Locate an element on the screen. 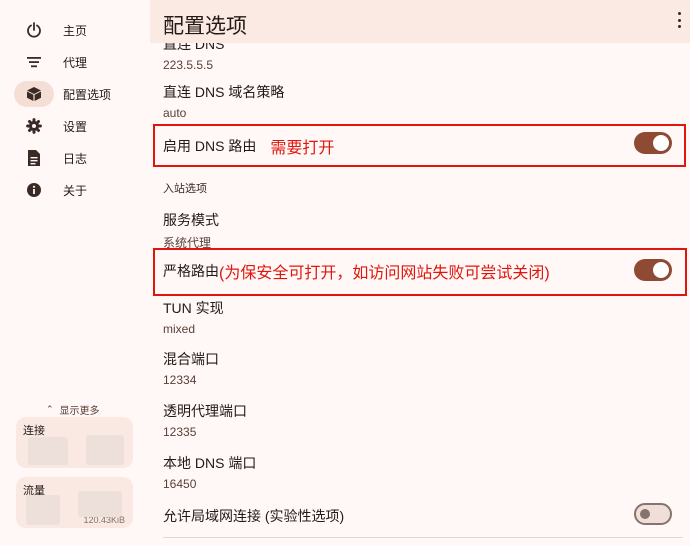 The image size is (690, 546). strict-route-item: 严格路由 (为保安全可打开，如访问网站失败可尝试关闭) is located at coordinates (356, 271).